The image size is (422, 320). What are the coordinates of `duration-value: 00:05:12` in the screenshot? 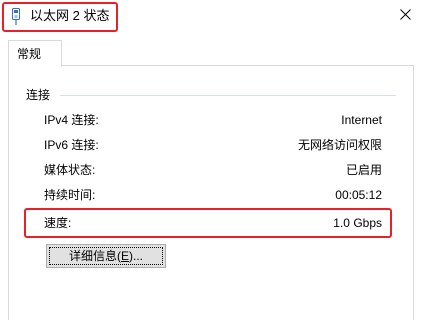 It's located at (358, 195).